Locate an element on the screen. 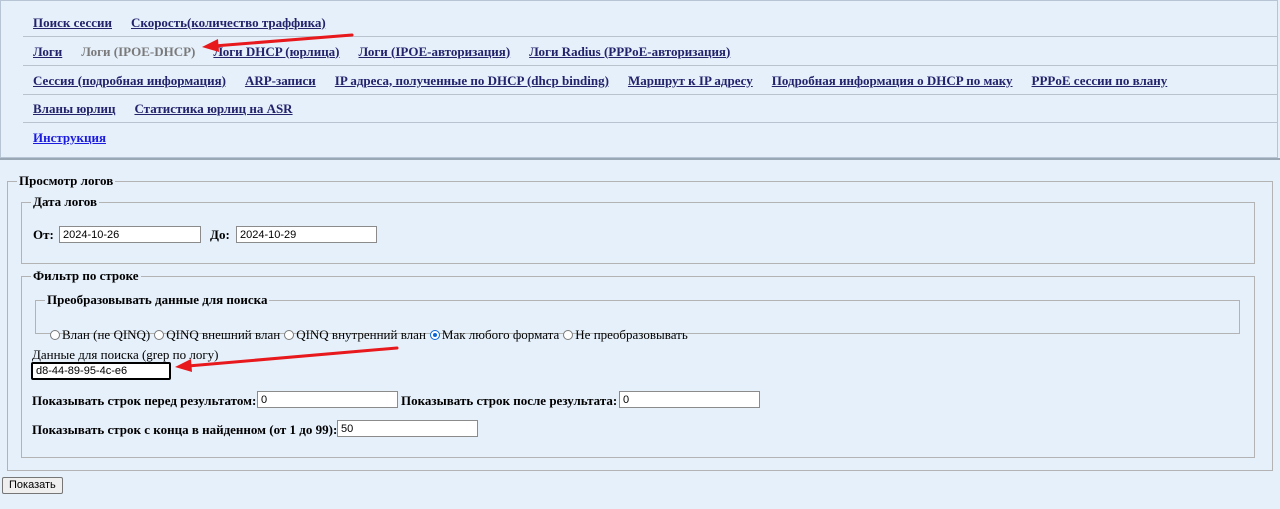 The width and height of the screenshot is (1280, 509). date-from-label: От: is located at coordinates (43, 234).